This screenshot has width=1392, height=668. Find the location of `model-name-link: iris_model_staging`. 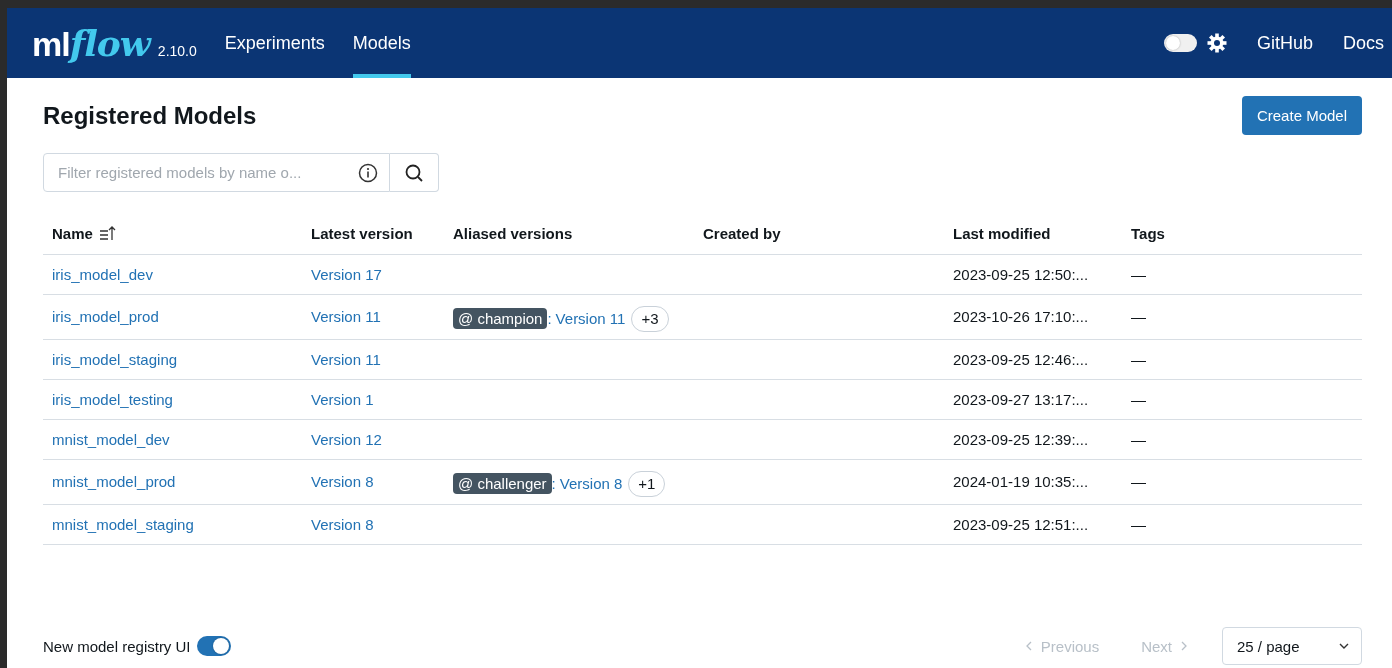

model-name-link: iris_model_staging is located at coordinates (115, 359).